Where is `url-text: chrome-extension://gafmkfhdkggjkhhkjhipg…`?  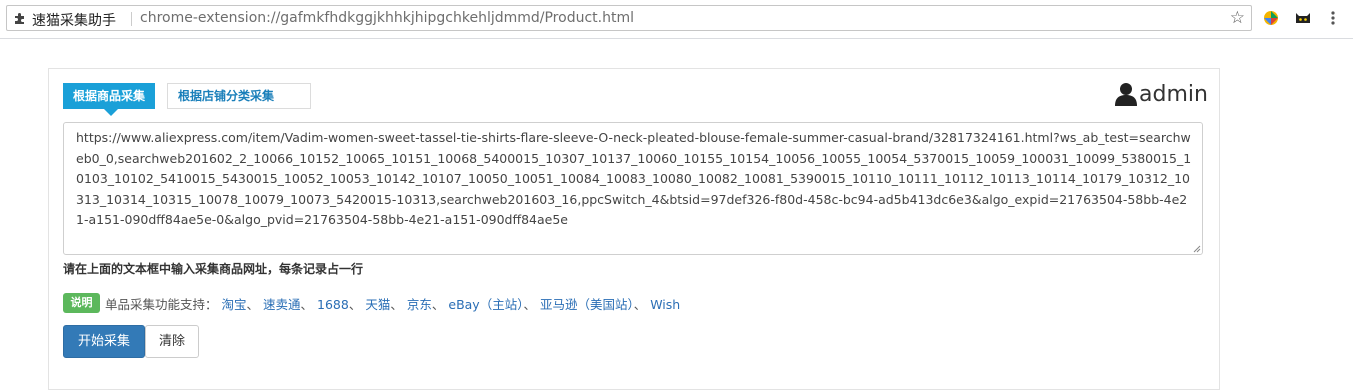
url-text: chrome-extension://gafmkfhdkggjkhhkjhipg… is located at coordinates (387, 18).